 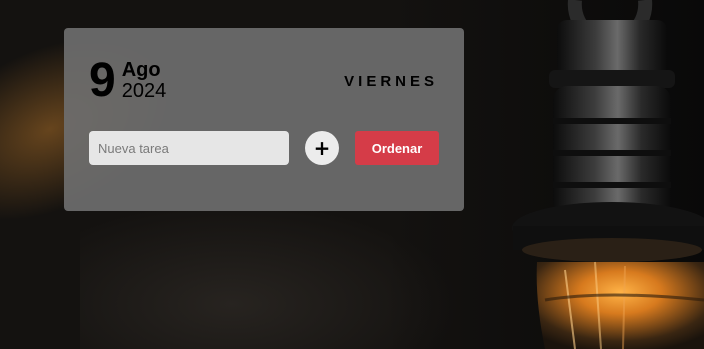 What do you see at coordinates (391, 81) in the screenshot?
I see `weekday-label: VIERNES` at bounding box center [391, 81].